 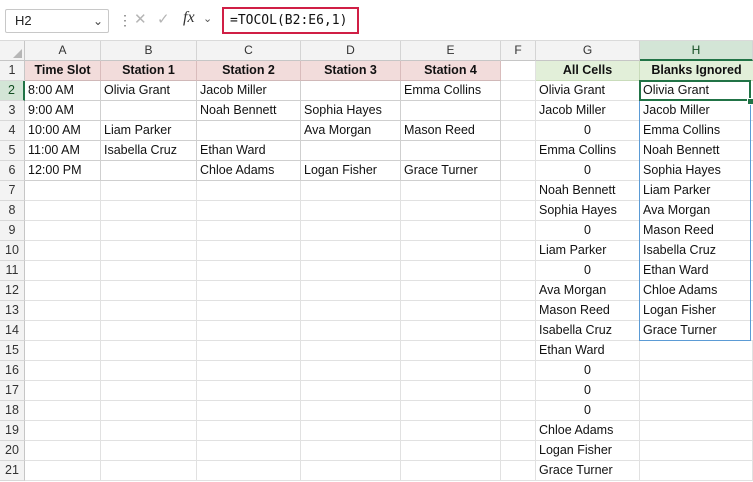 What do you see at coordinates (149, 91) in the screenshot?
I see `schedule-cell: Olivia Grant` at bounding box center [149, 91].